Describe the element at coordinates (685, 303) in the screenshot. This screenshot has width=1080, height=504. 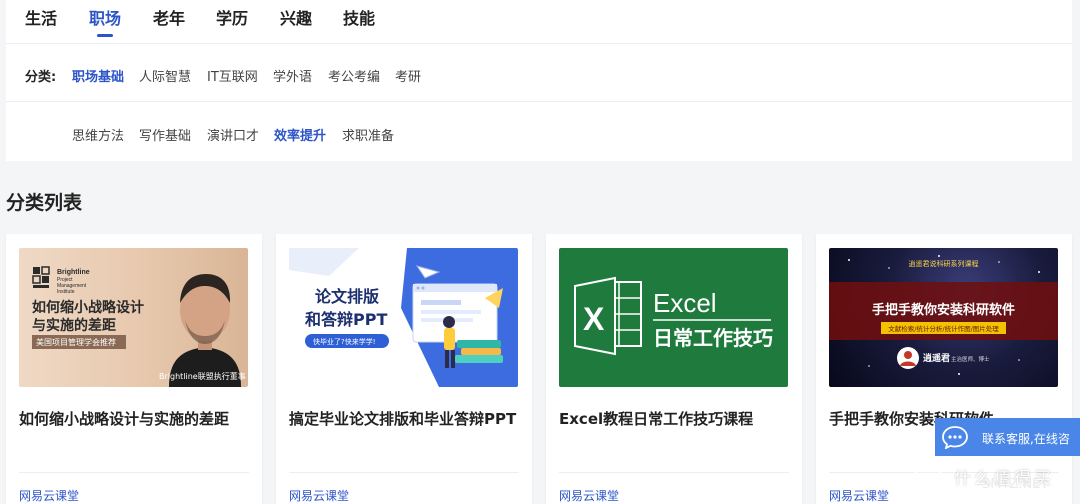
I see `thumb-headline: Excel` at that location.